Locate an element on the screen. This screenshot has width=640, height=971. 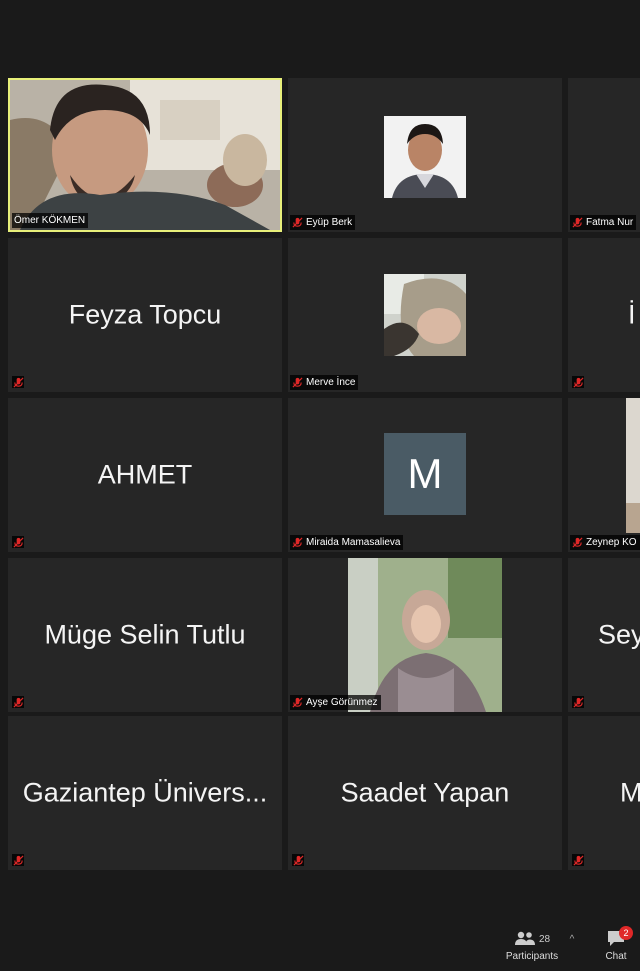
video-tile-partial-sey: Sey is located at coordinates (604, 635).